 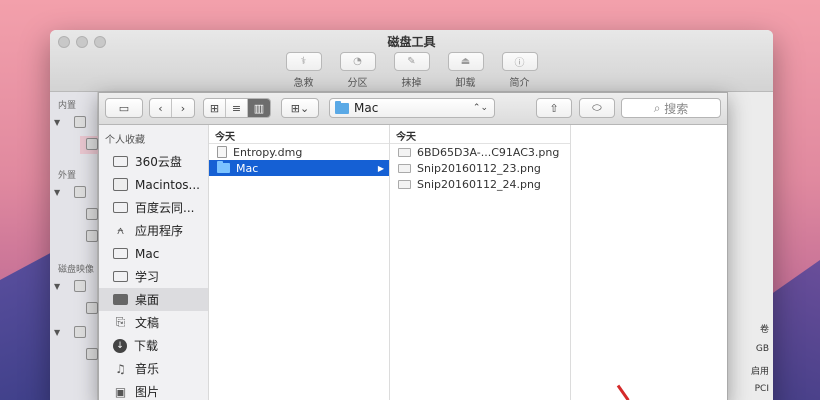 What do you see at coordinates (519, 83) in the screenshot?
I see `info-label: 简介` at bounding box center [519, 83].